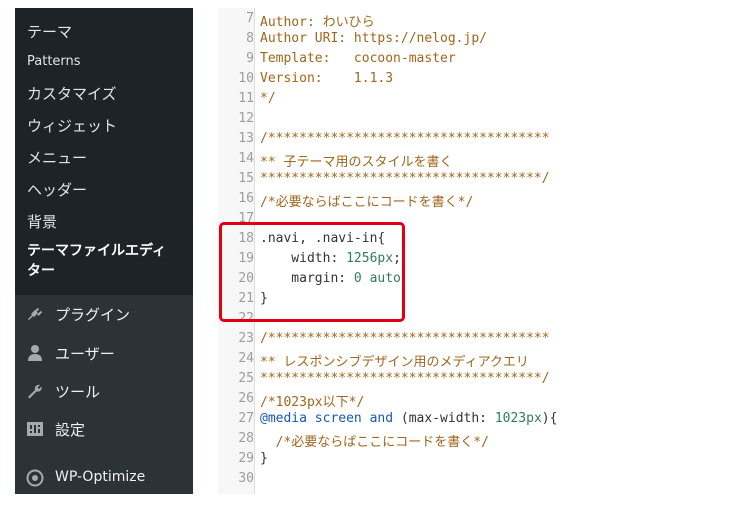  What do you see at coordinates (57, 157) in the screenshot?
I see `submenu-item-menus: メニュー` at bounding box center [57, 157].